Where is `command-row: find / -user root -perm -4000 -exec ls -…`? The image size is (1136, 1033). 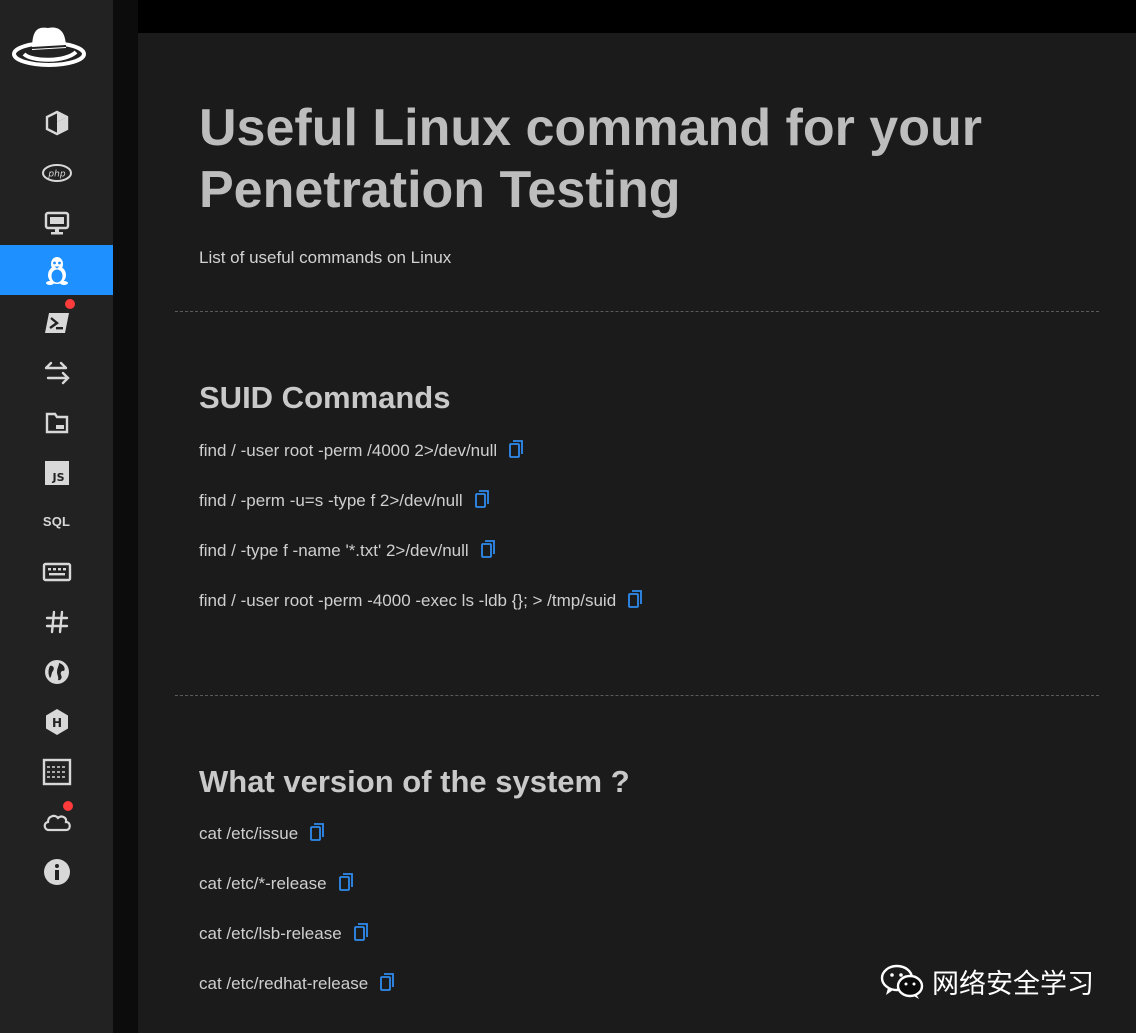
command-row: find / -user root -perm -4000 -exec ls -… is located at coordinates (421, 601).